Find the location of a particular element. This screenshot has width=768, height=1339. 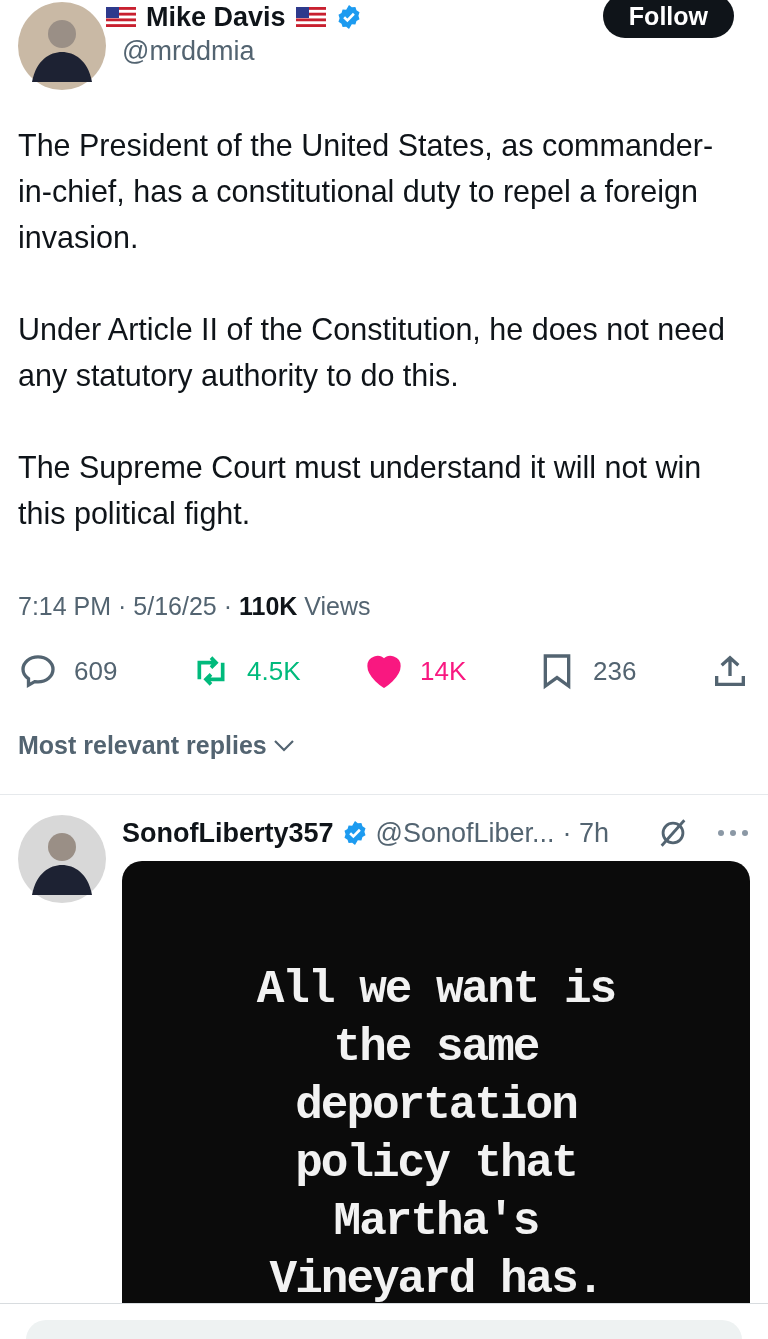

action-count: 236 is located at coordinates (615, 671).